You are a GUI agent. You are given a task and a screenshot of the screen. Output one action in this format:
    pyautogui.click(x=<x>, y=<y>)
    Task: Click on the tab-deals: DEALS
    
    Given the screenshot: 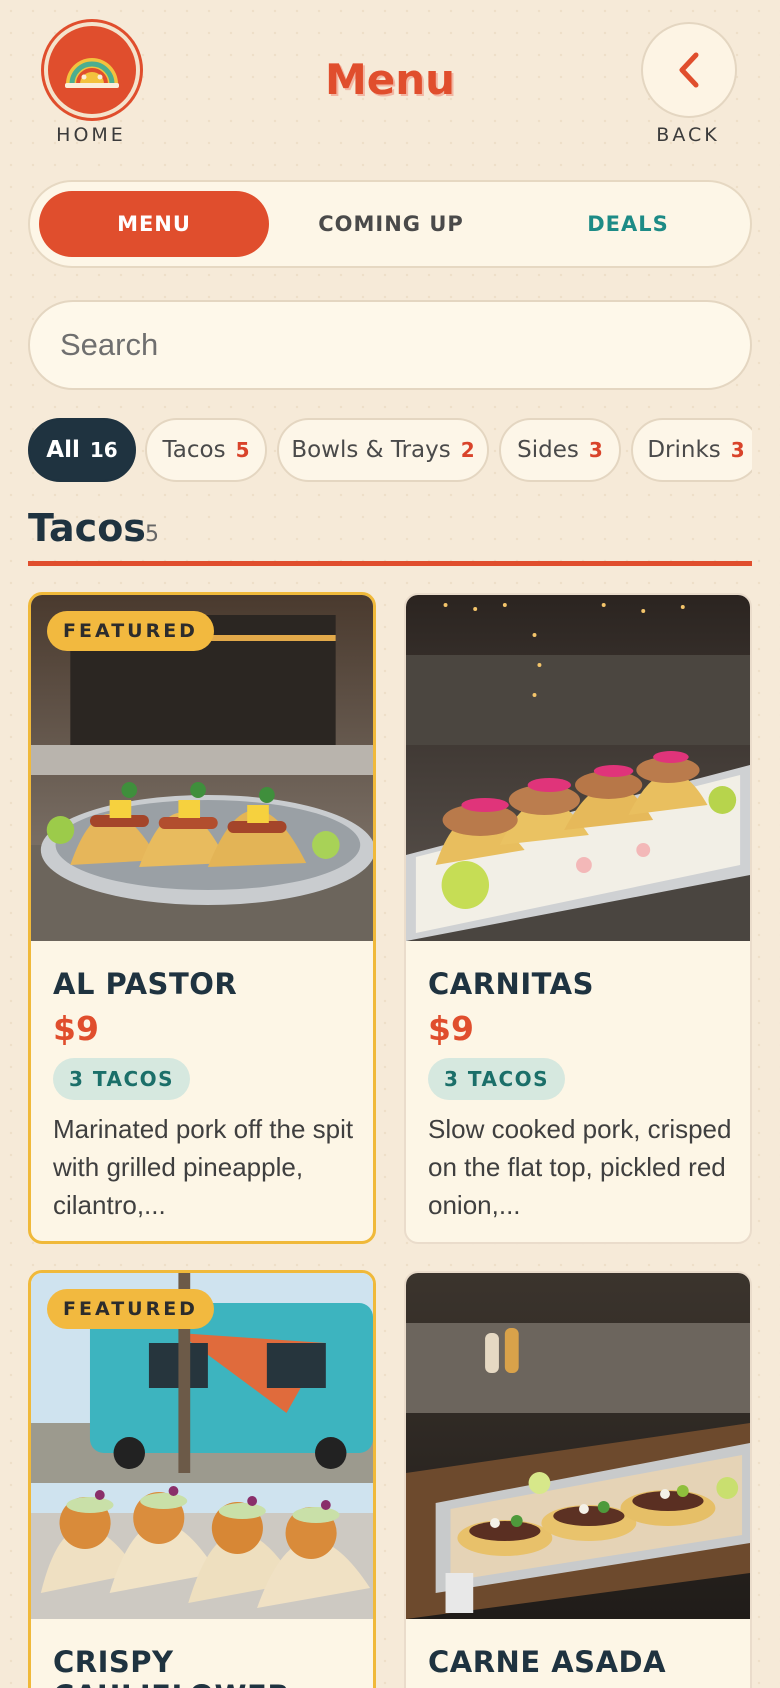 What is the action you would take?
    pyautogui.click(x=628, y=224)
    